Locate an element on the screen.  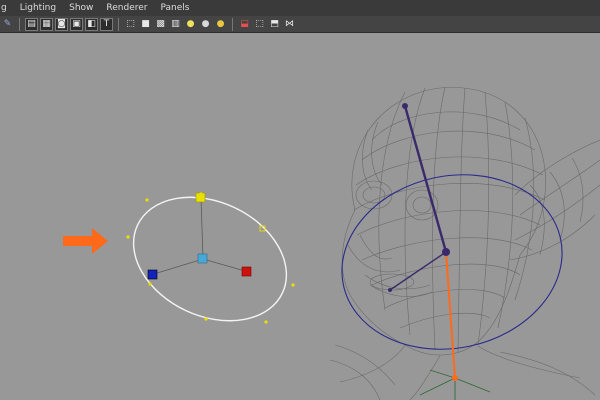
grid-icon: ▤ is located at coordinates (31, 24).